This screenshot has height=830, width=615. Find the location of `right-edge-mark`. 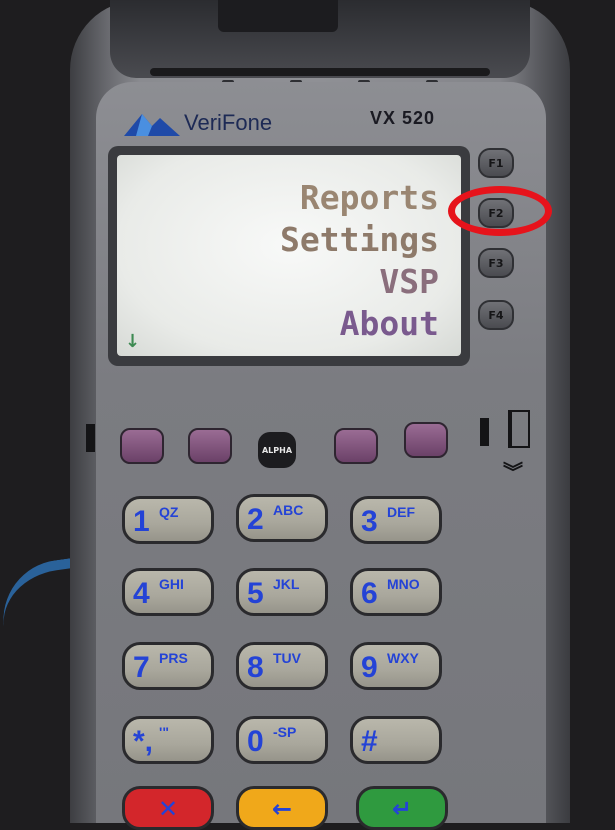

right-edge-mark is located at coordinates (484, 432).